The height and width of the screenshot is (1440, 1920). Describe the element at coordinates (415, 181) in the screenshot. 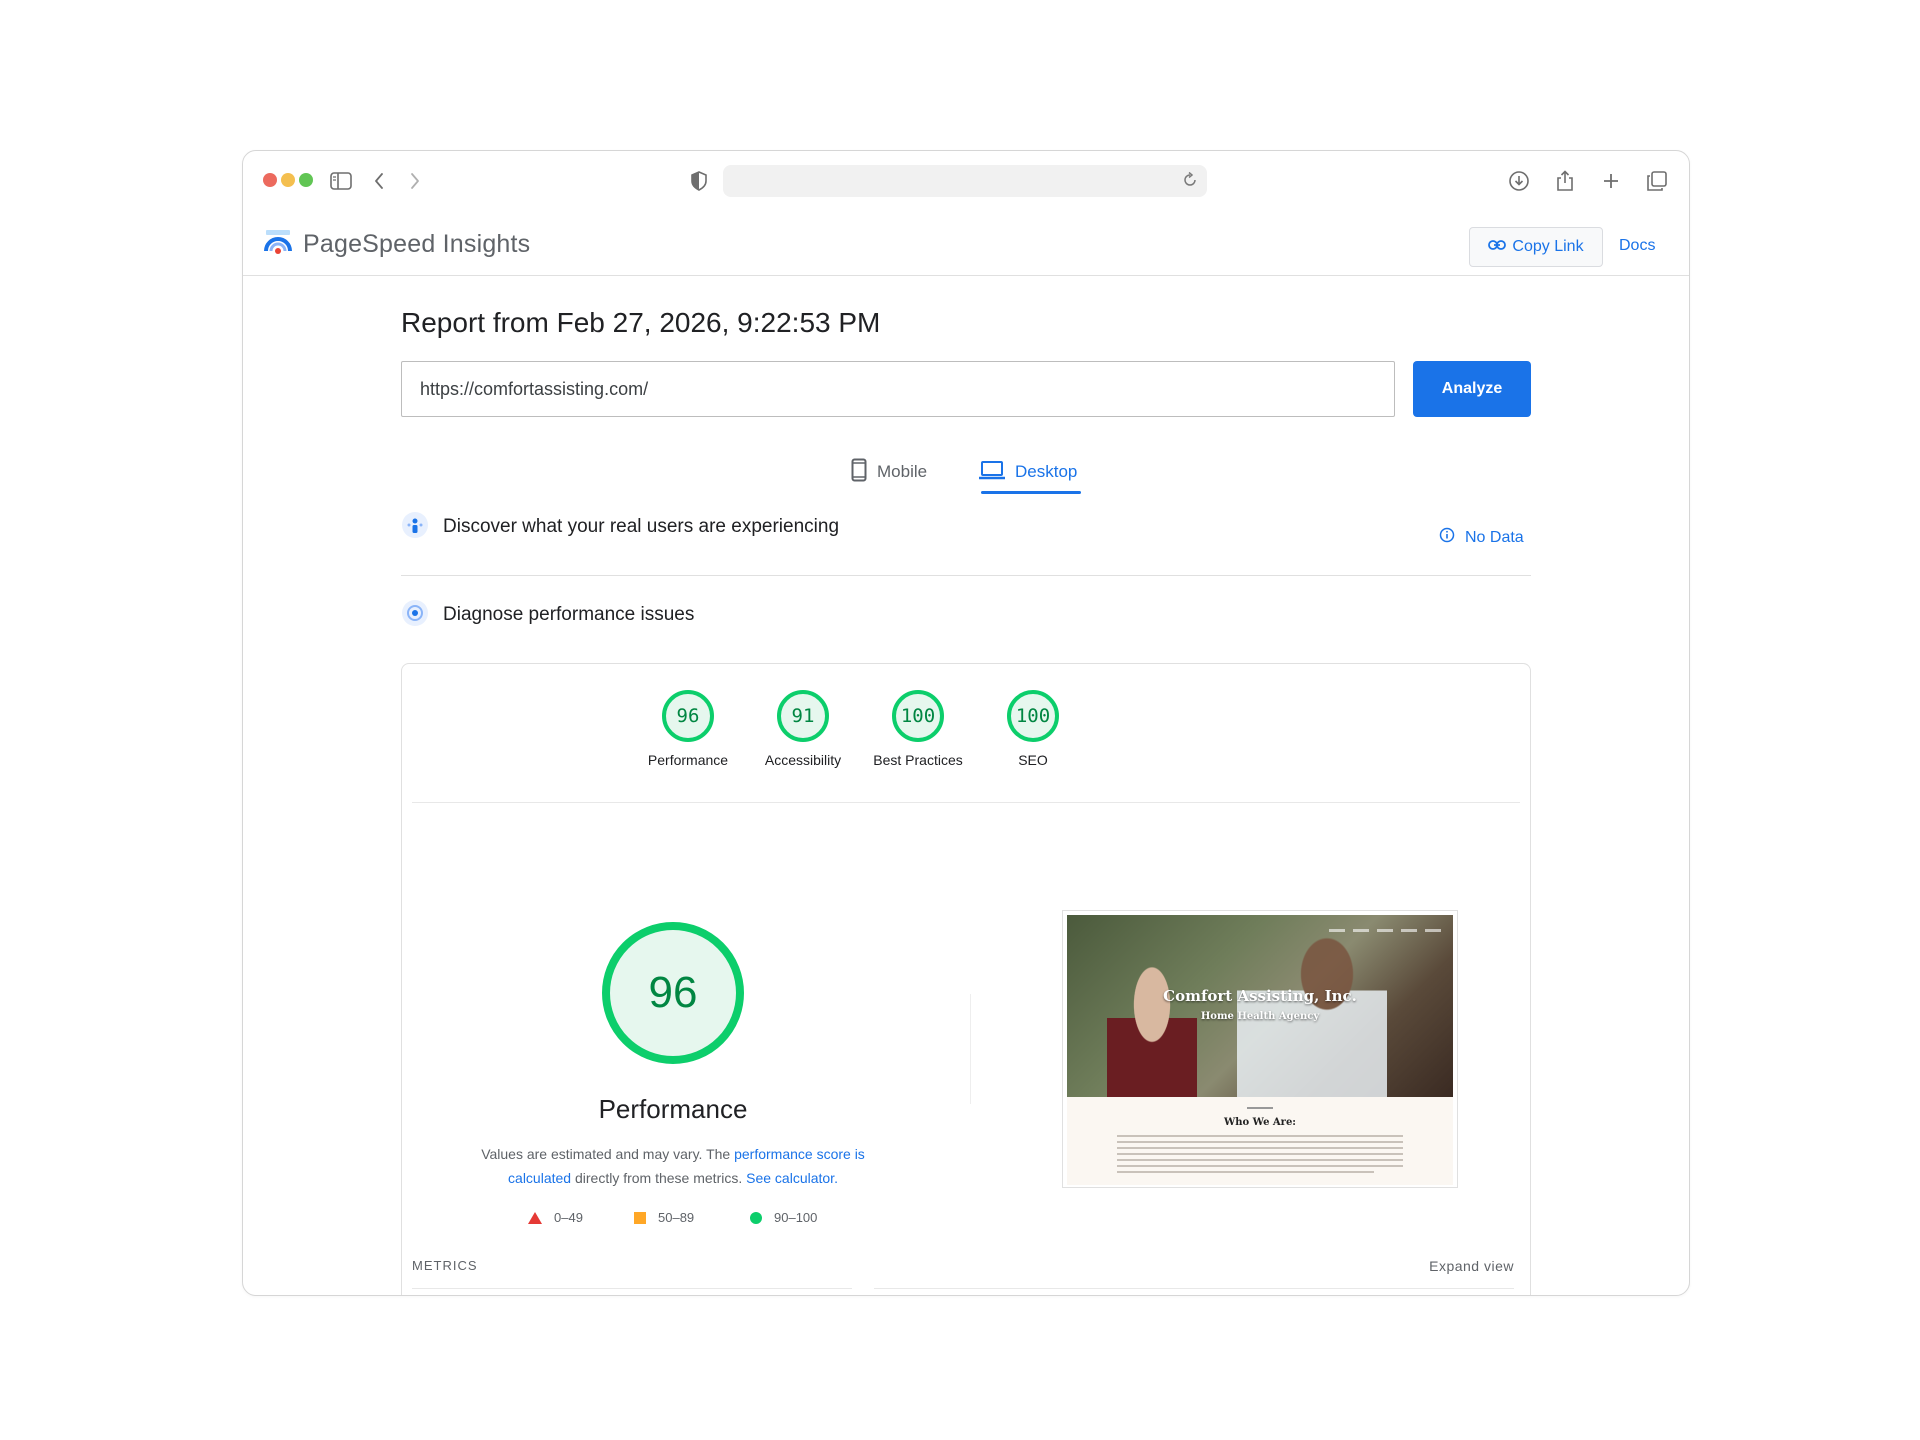

I see `forward-icon` at that location.